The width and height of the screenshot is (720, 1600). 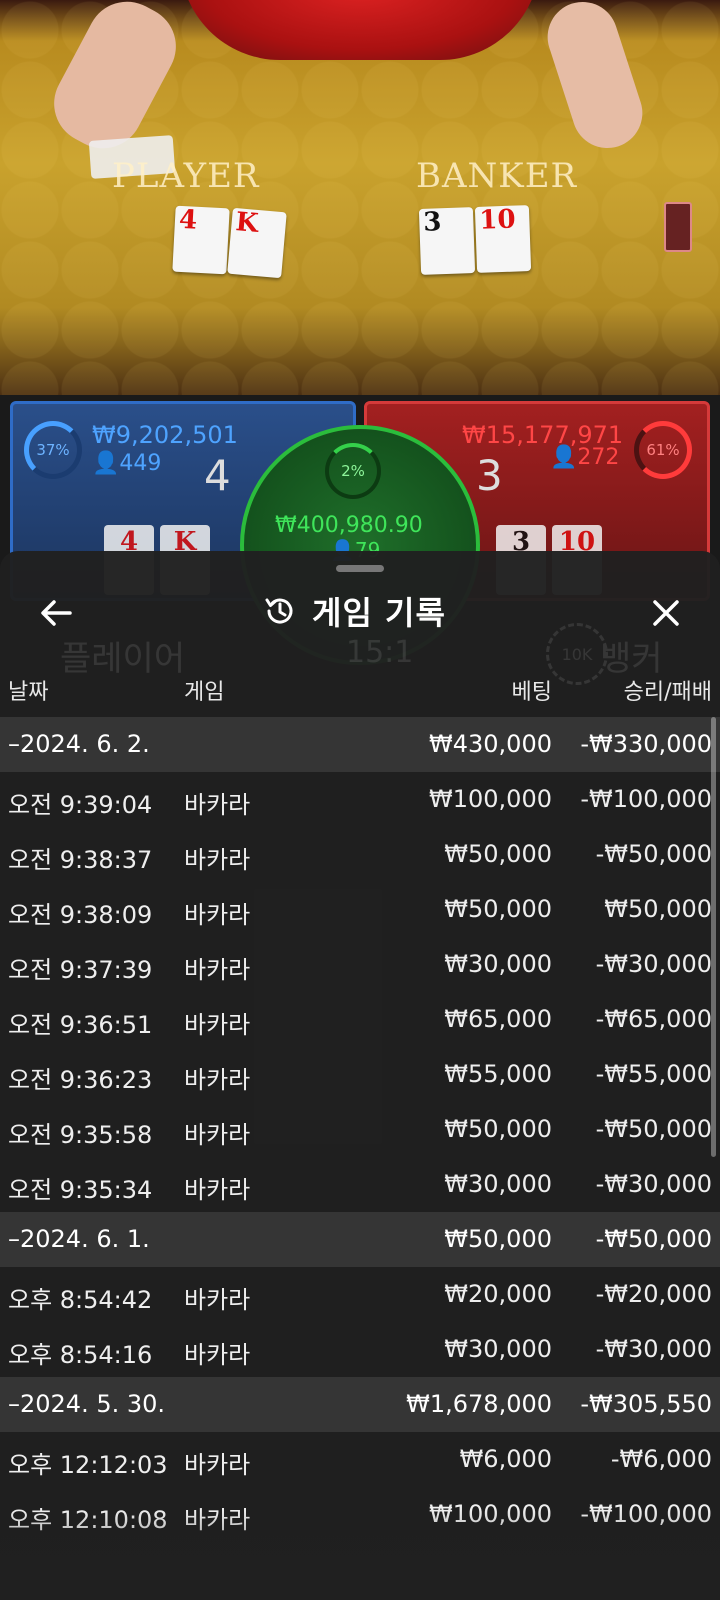 What do you see at coordinates (531, 692) in the screenshot?
I see `column-header-bet: 베팅` at bounding box center [531, 692].